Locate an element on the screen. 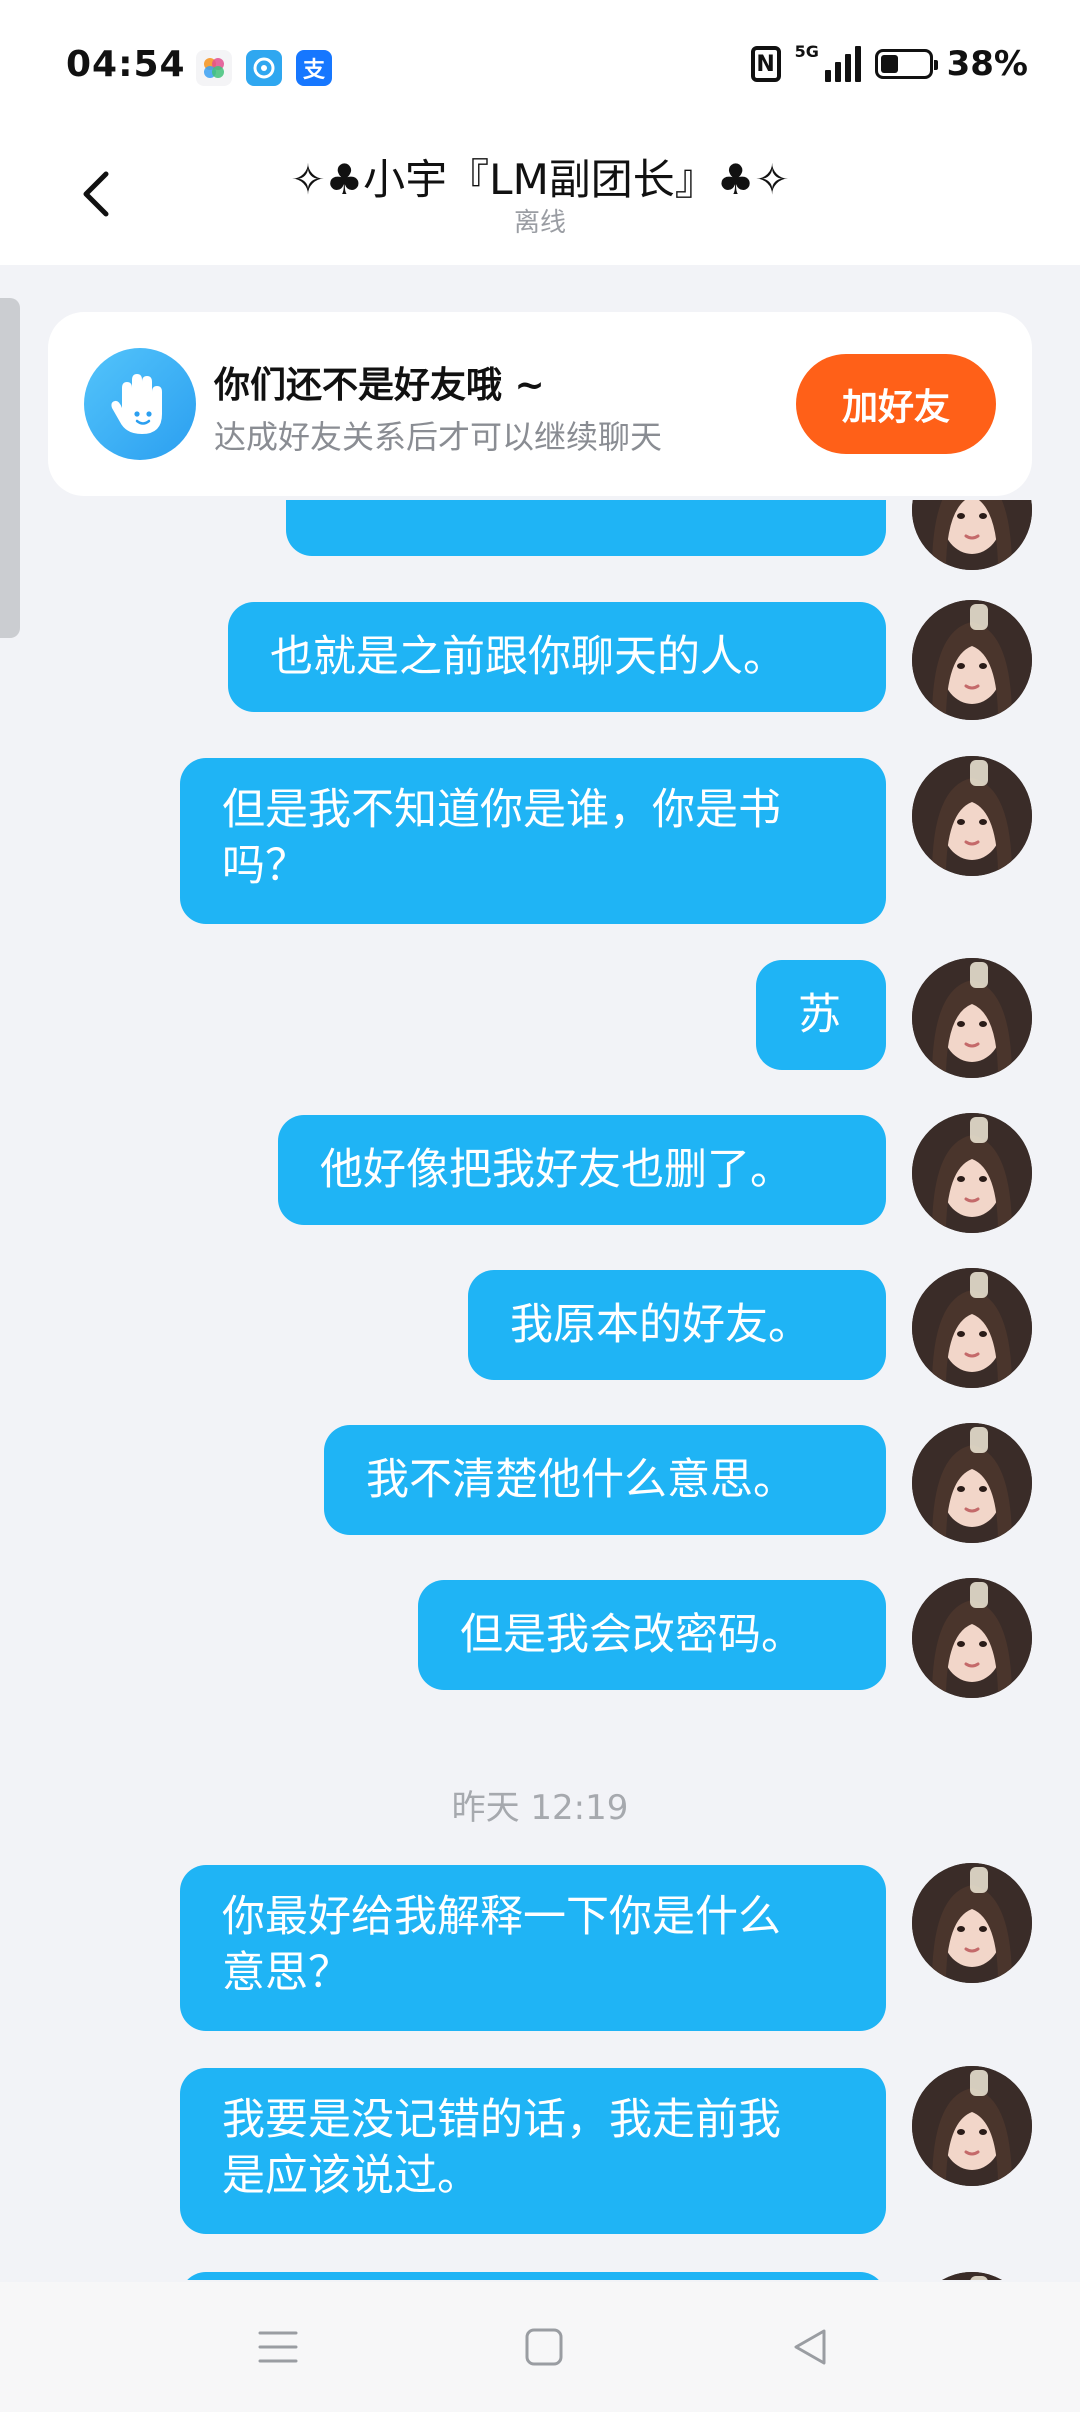 This screenshot has width=1080, height=2412. banner-subtitle: 达成好友关系后才可以继续聊天 is located at coordinates (438, 437).